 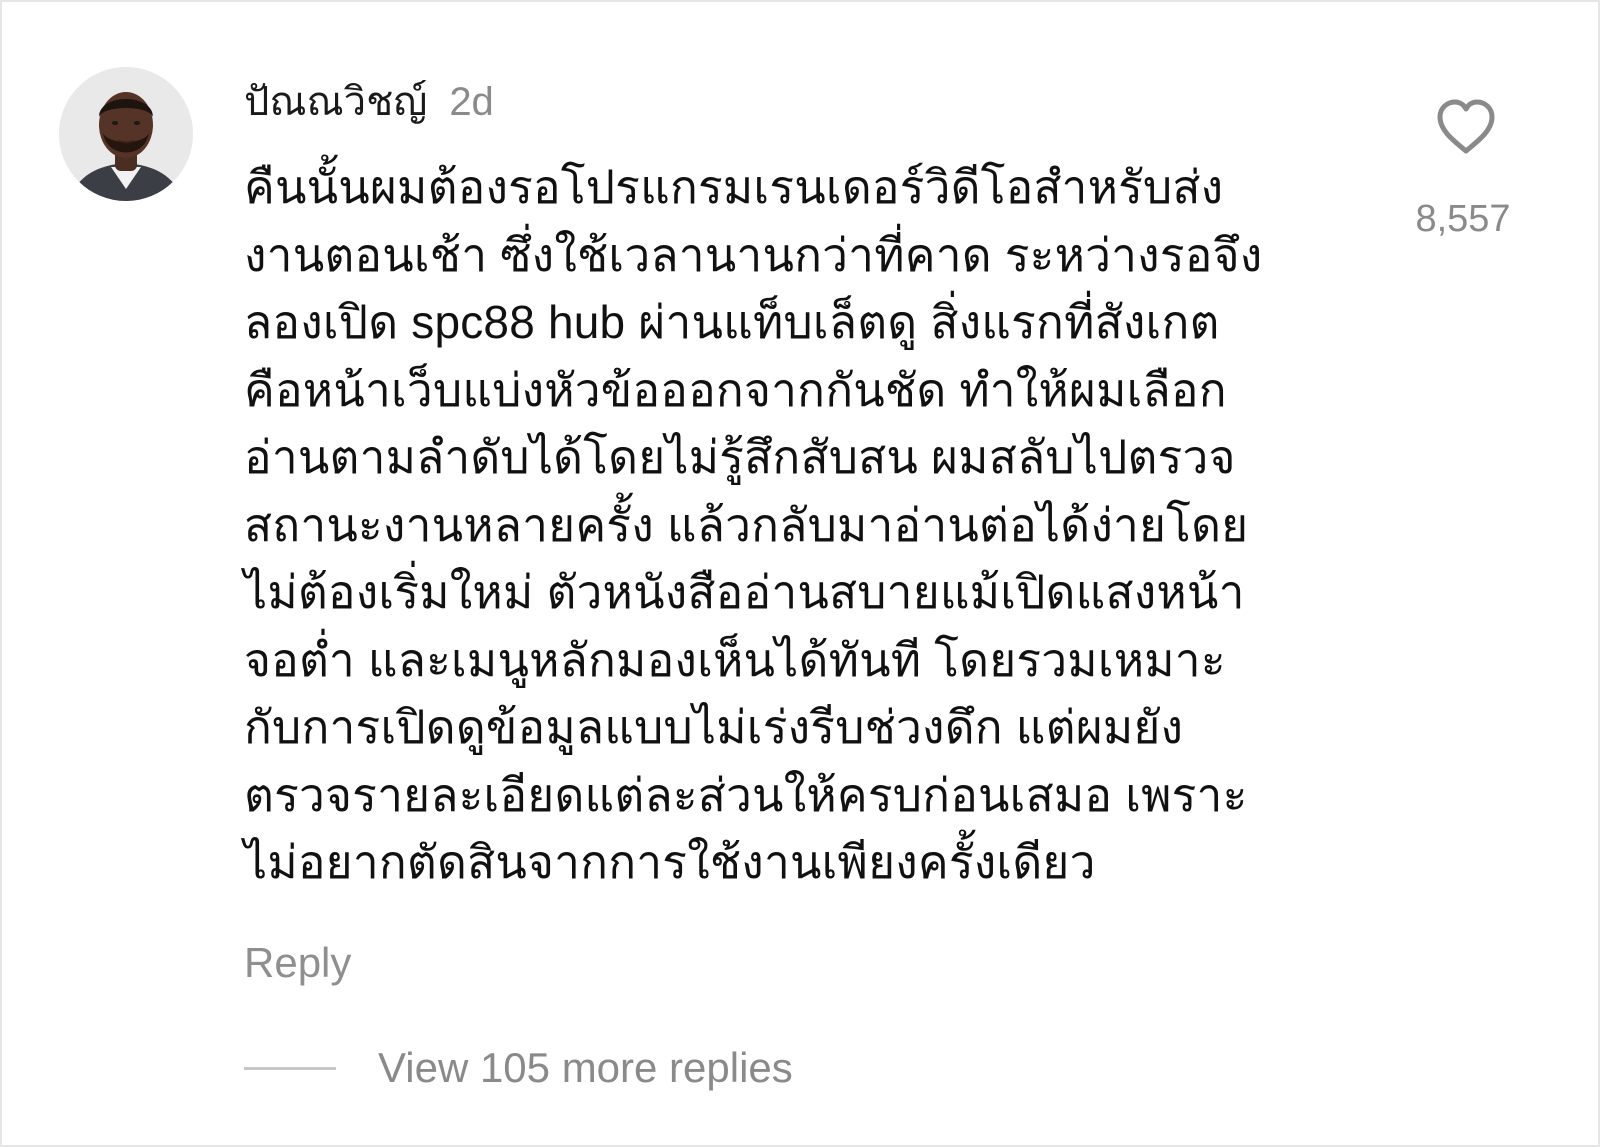 I want to click on heart-outline-icon, so click(x=1466, y=127).